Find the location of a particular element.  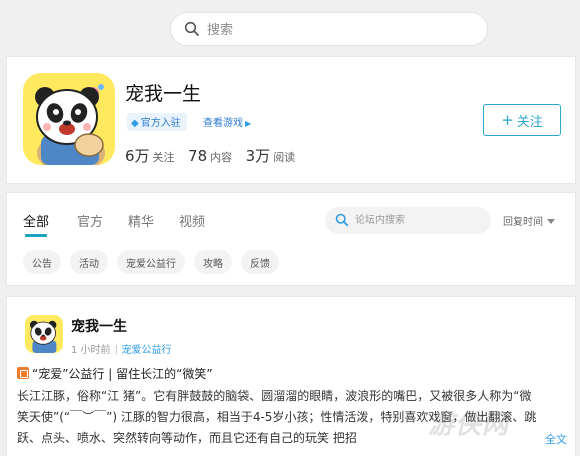

stat-value: 6万 is located at coordinates (137, 156).